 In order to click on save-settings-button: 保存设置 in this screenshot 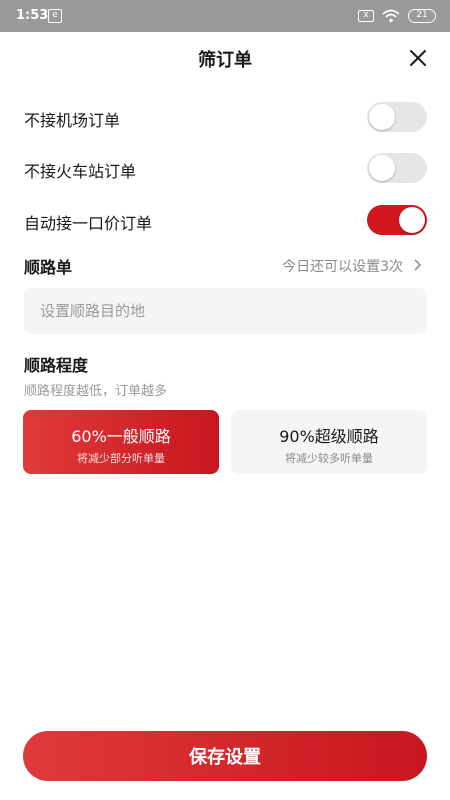, I will do `click(225, 756)`.